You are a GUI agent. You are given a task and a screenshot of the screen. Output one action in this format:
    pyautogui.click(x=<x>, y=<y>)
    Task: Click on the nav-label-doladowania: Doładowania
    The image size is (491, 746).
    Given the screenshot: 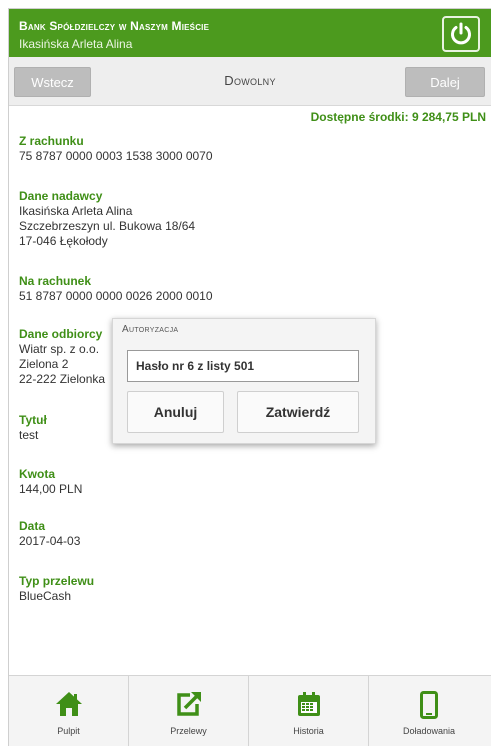 What is the action you would take?
    pyautogui.click(x=429, y=731)
    